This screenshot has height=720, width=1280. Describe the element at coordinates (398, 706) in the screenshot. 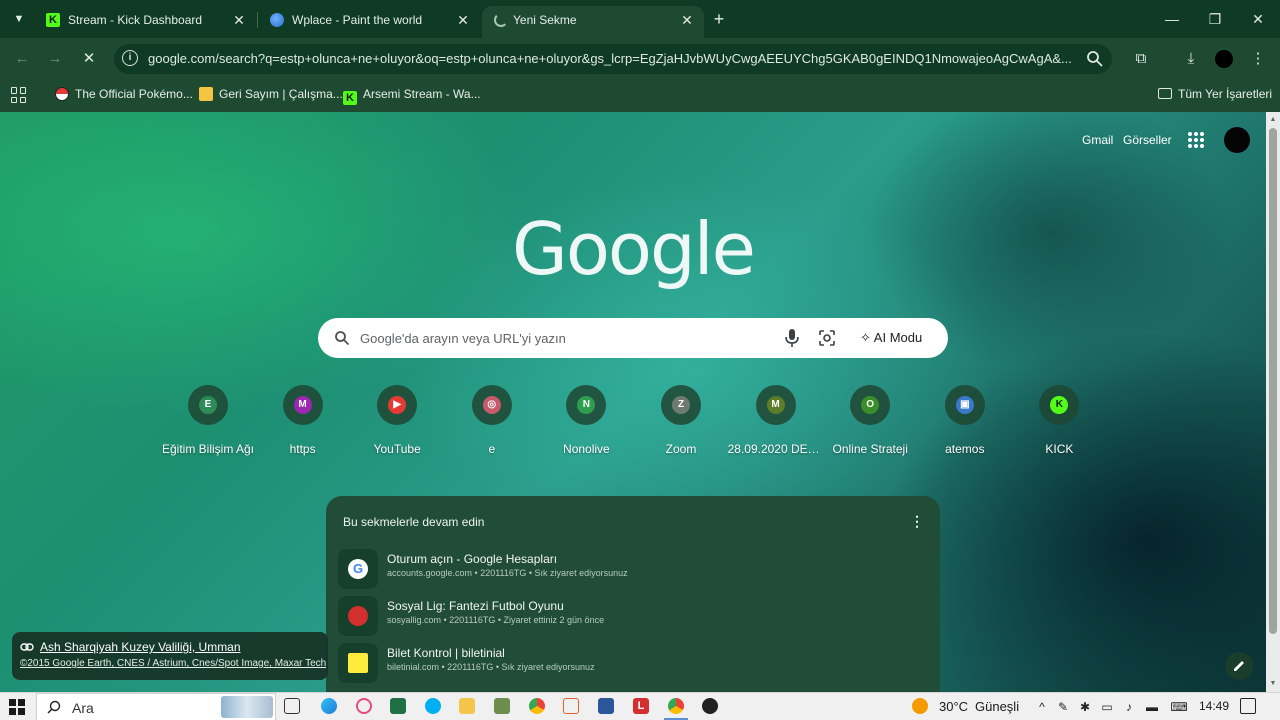

I see `excel-icon` at that location.